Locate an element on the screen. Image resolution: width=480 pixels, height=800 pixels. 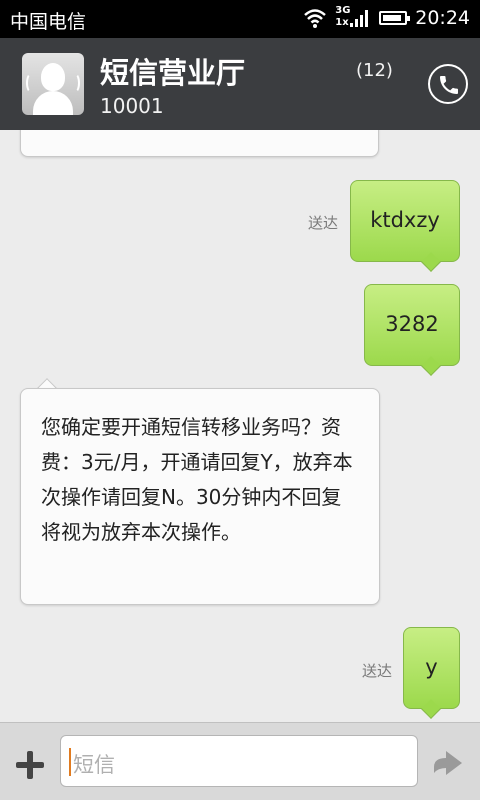
message-text: y is located at coordinates (431, 667).